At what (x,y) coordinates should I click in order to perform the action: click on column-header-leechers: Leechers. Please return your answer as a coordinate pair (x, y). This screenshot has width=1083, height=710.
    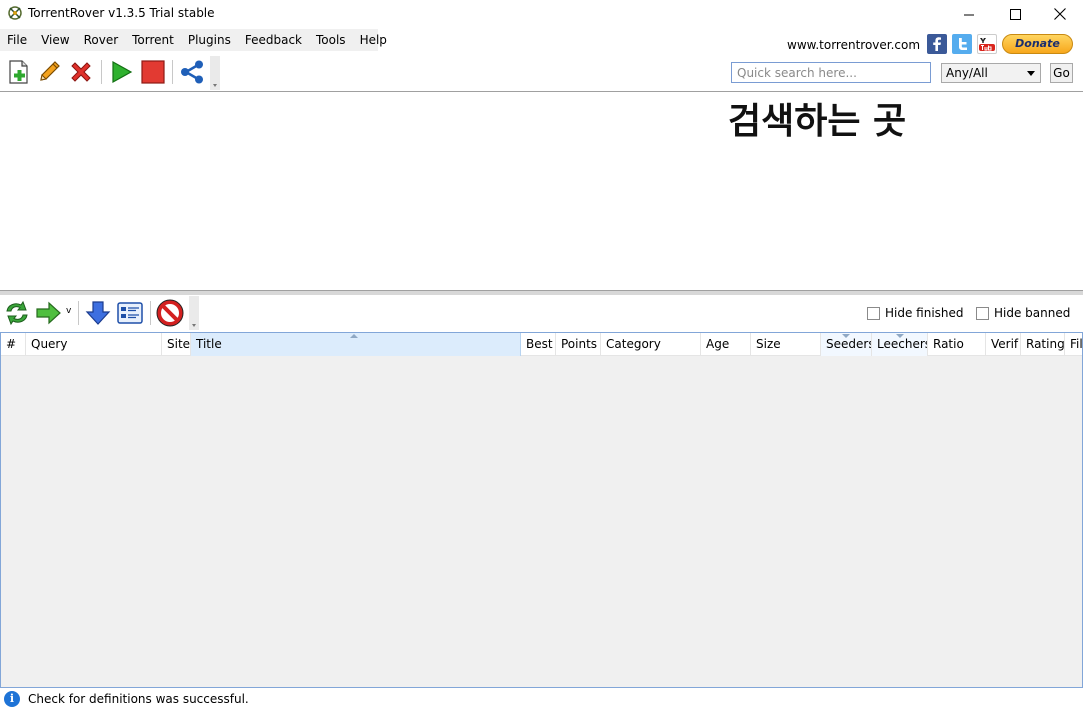
    Looking at the image, I should click on (900, 344).